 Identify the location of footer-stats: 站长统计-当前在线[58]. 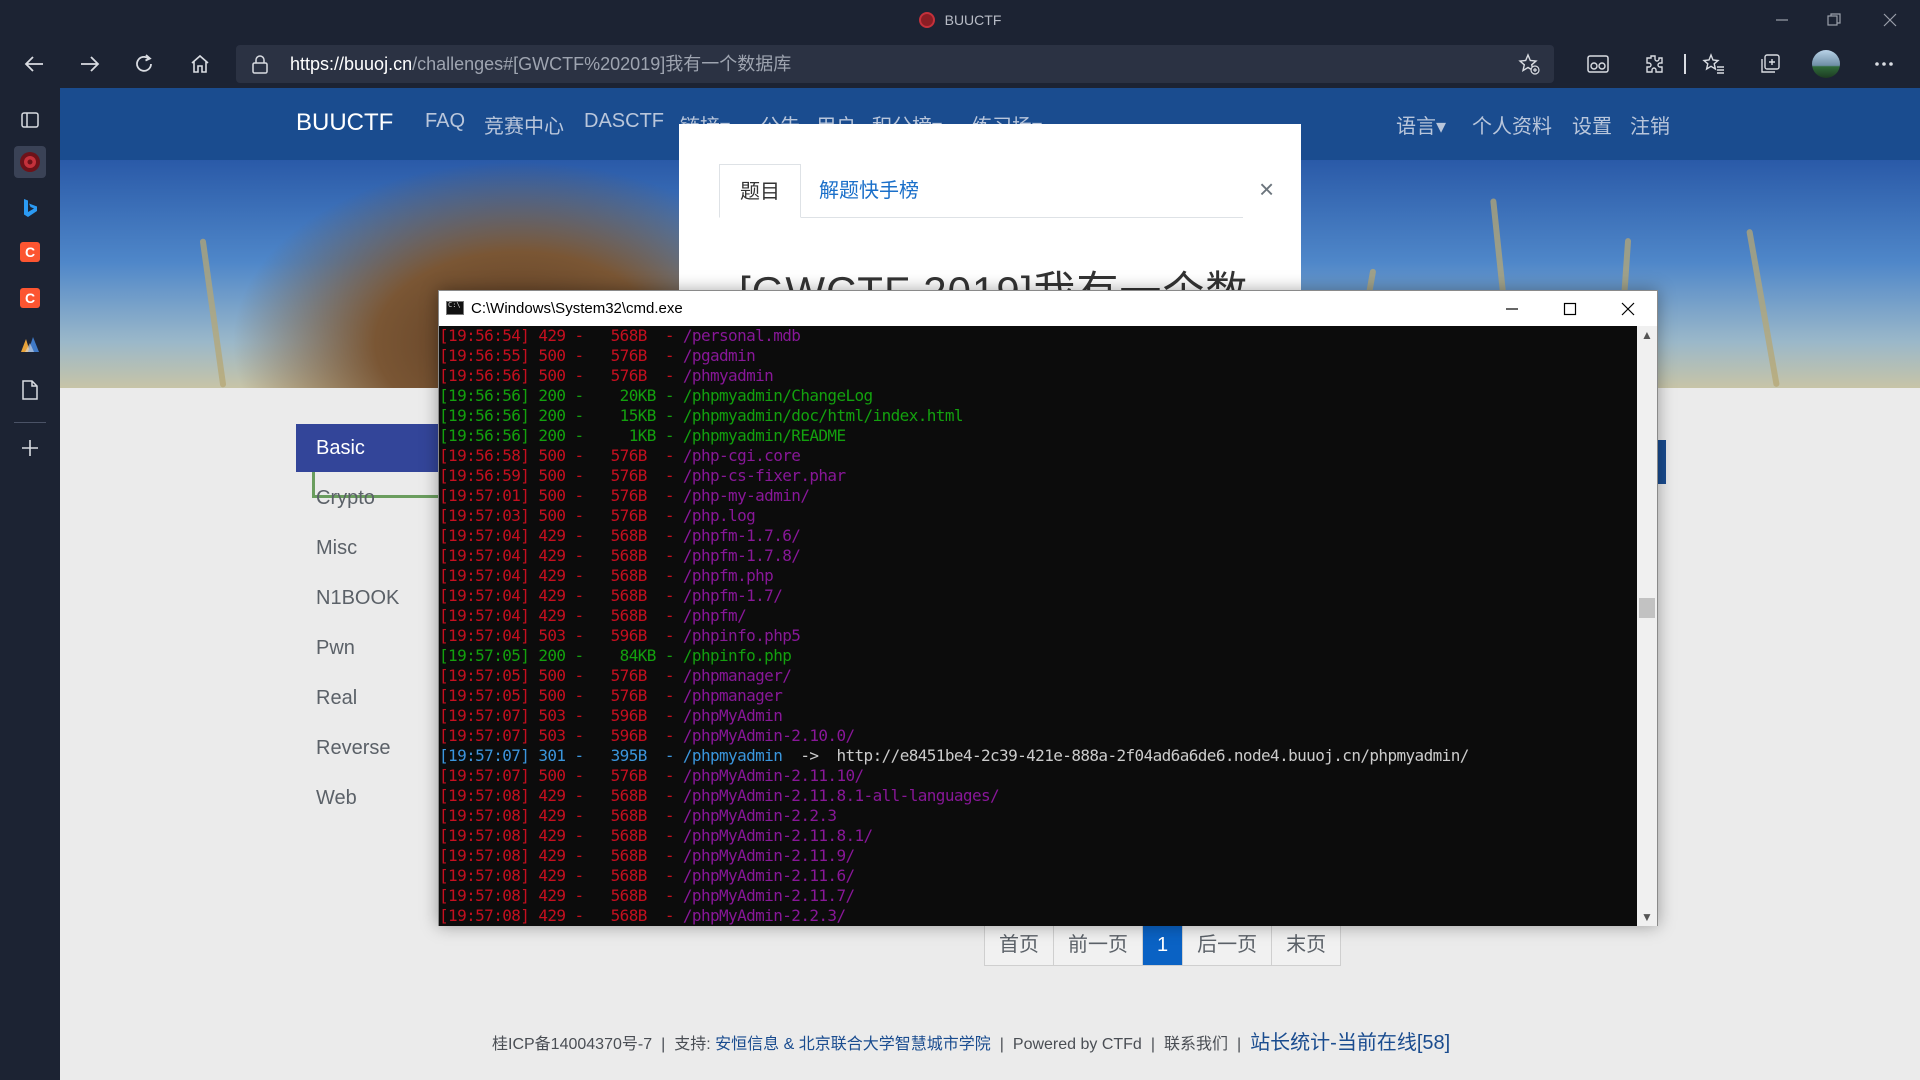
(1350, 1043).